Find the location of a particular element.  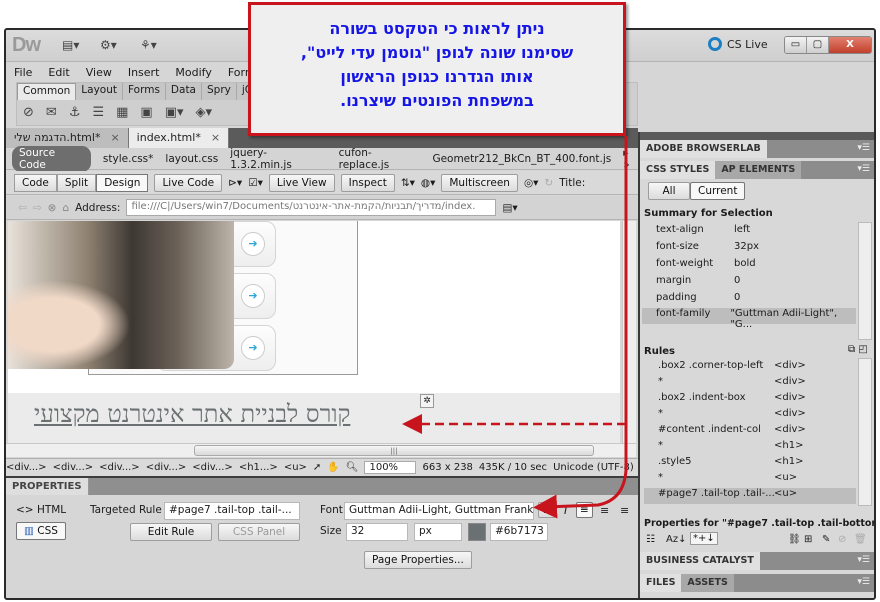

scrollbar-thumb: ||| is located at coordinates (394, 450).